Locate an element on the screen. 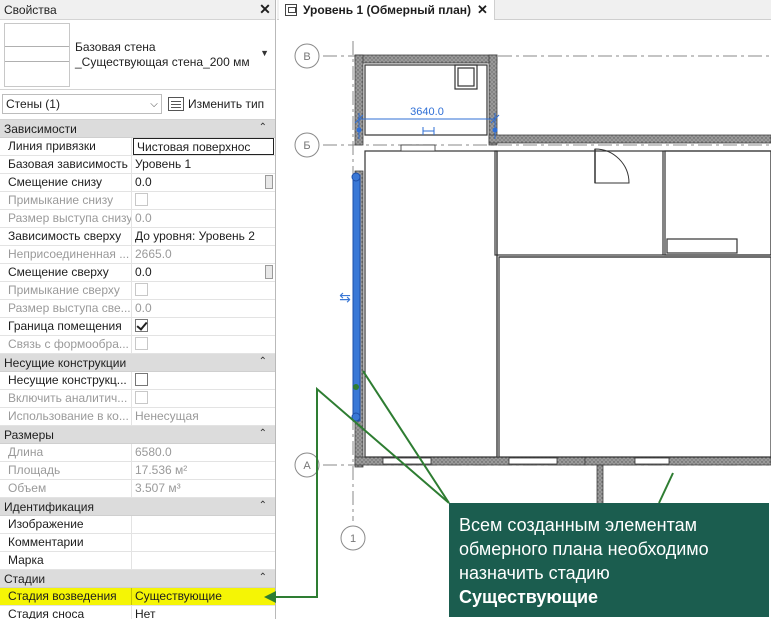 This screenshot has width=771, height=619. element-filter-select: Стены (1) ⌵ is located at coordinates (82, 104).